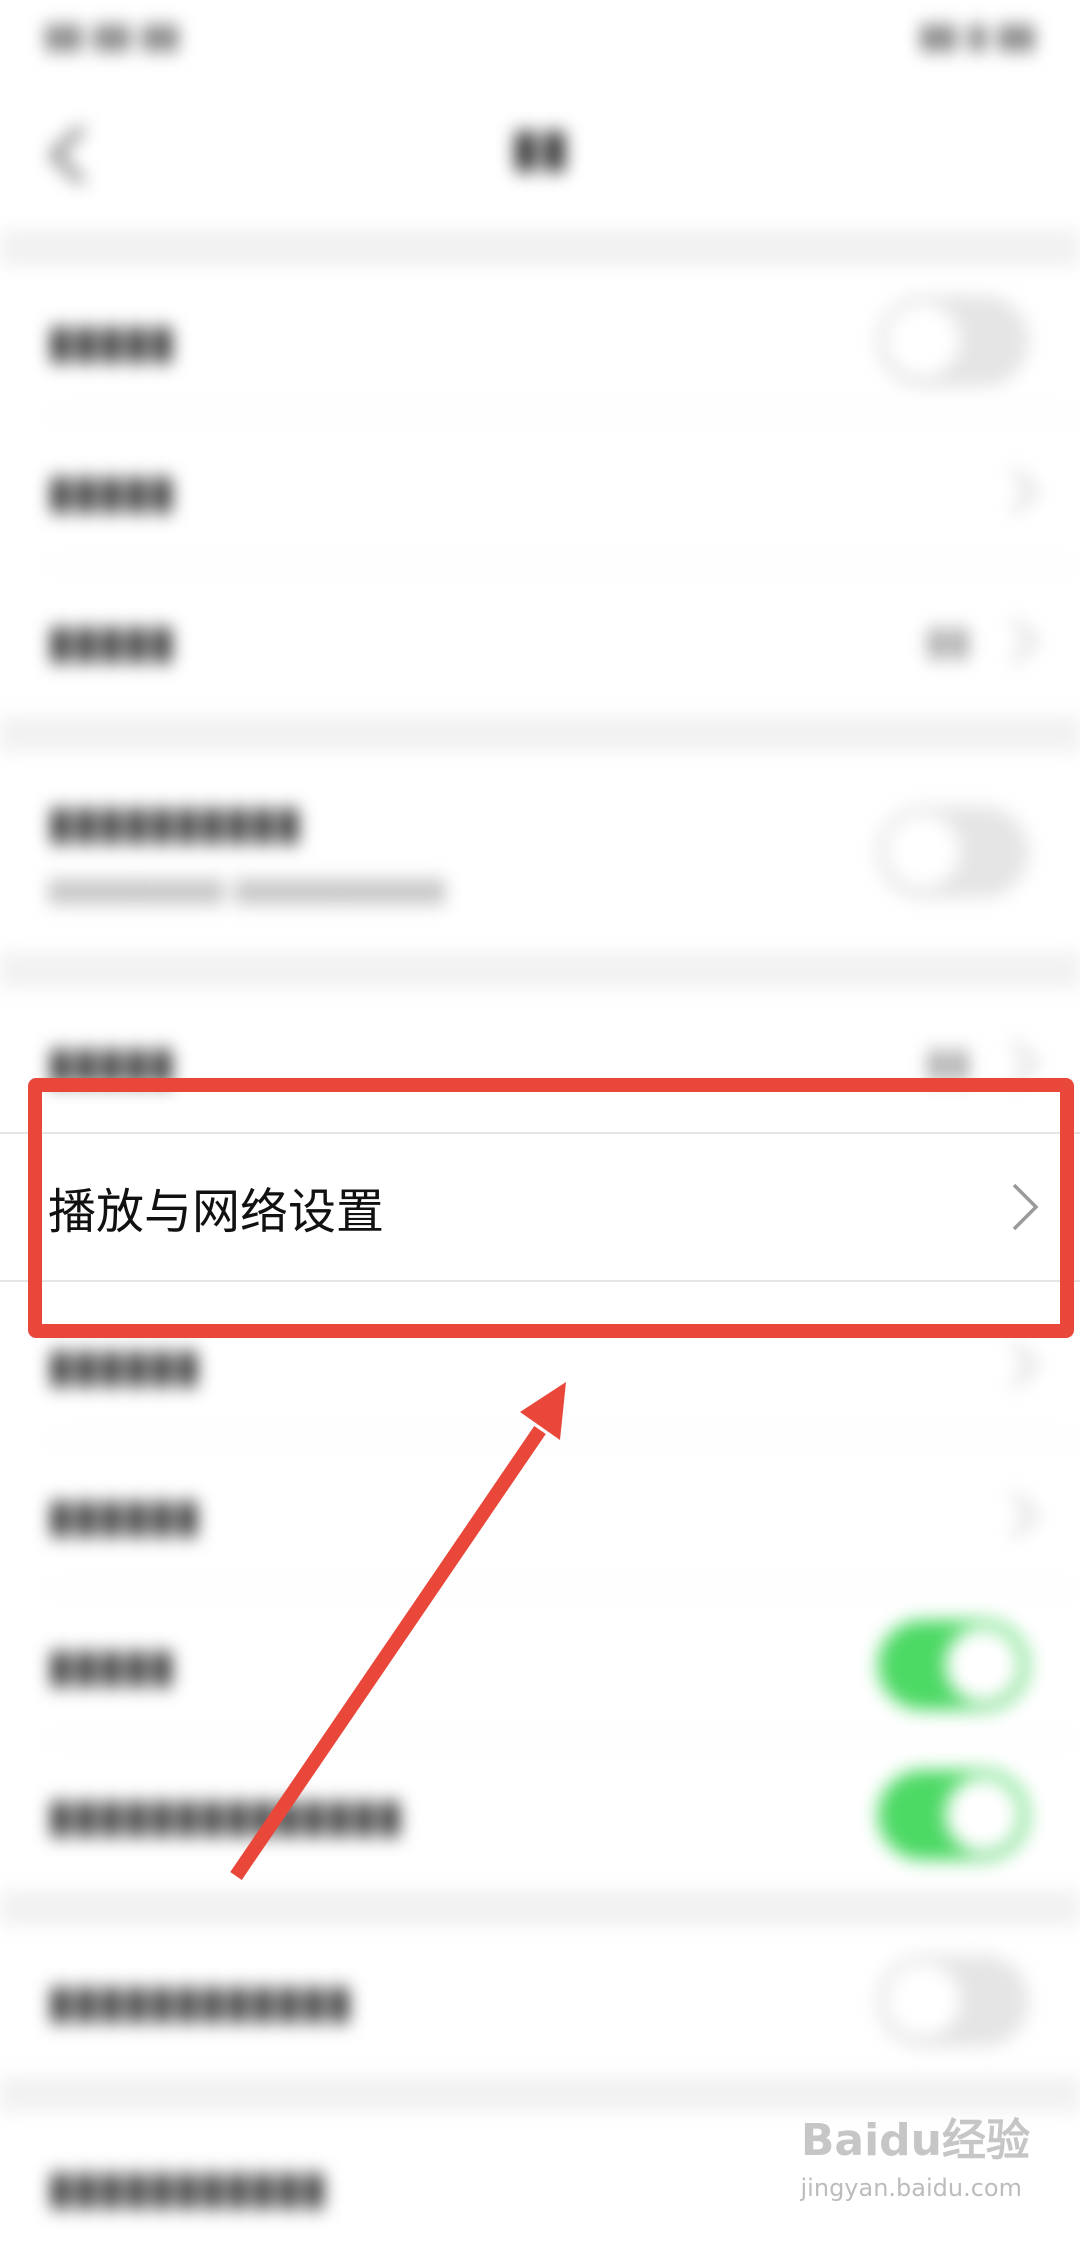 The width and height of the screenshot is (1080, 2262). Describe the element at coordinates (947, 641) in the screenshot. I see `row-value: ▮▮` at that location.